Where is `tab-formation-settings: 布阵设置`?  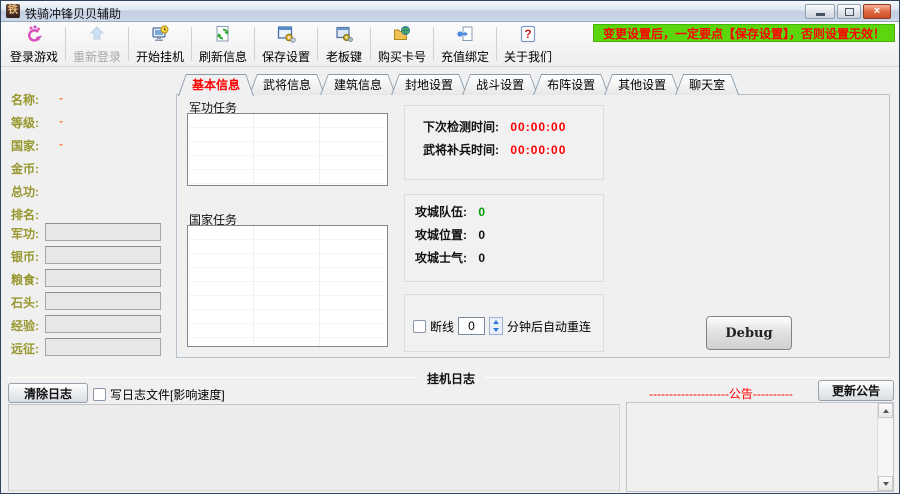
tab-formation-settings: 布阵设置 is located at coordinates (571, 84).